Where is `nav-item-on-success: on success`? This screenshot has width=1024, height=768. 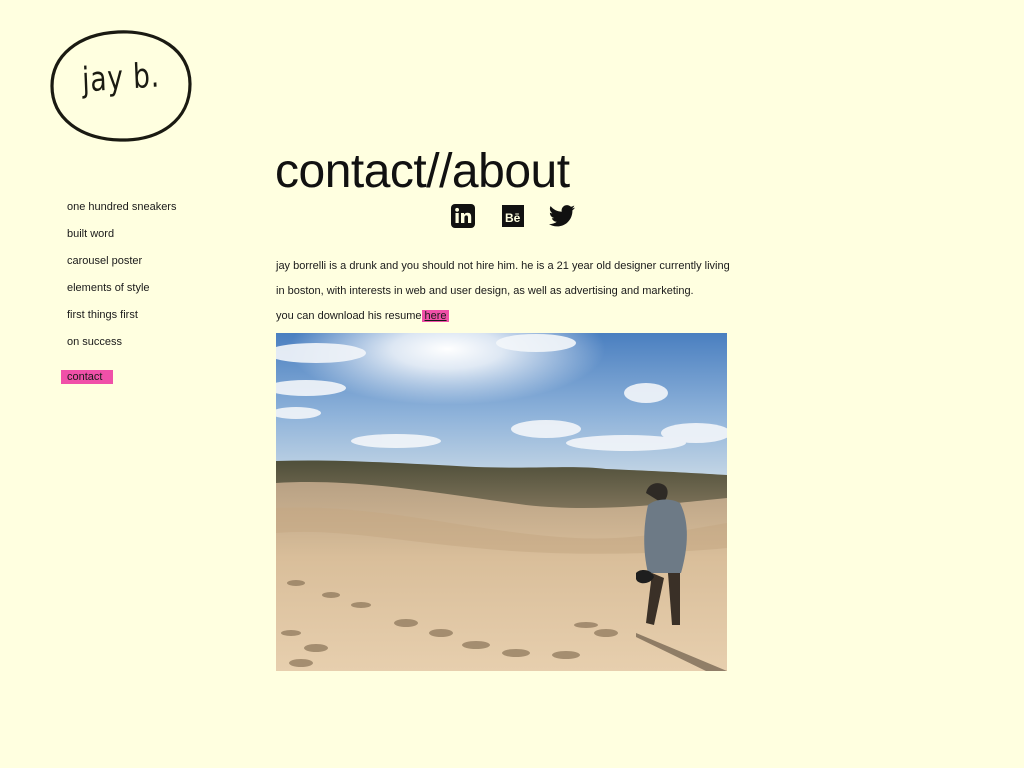
nav-item-on-success: on success is located at coordinates (151, 342).